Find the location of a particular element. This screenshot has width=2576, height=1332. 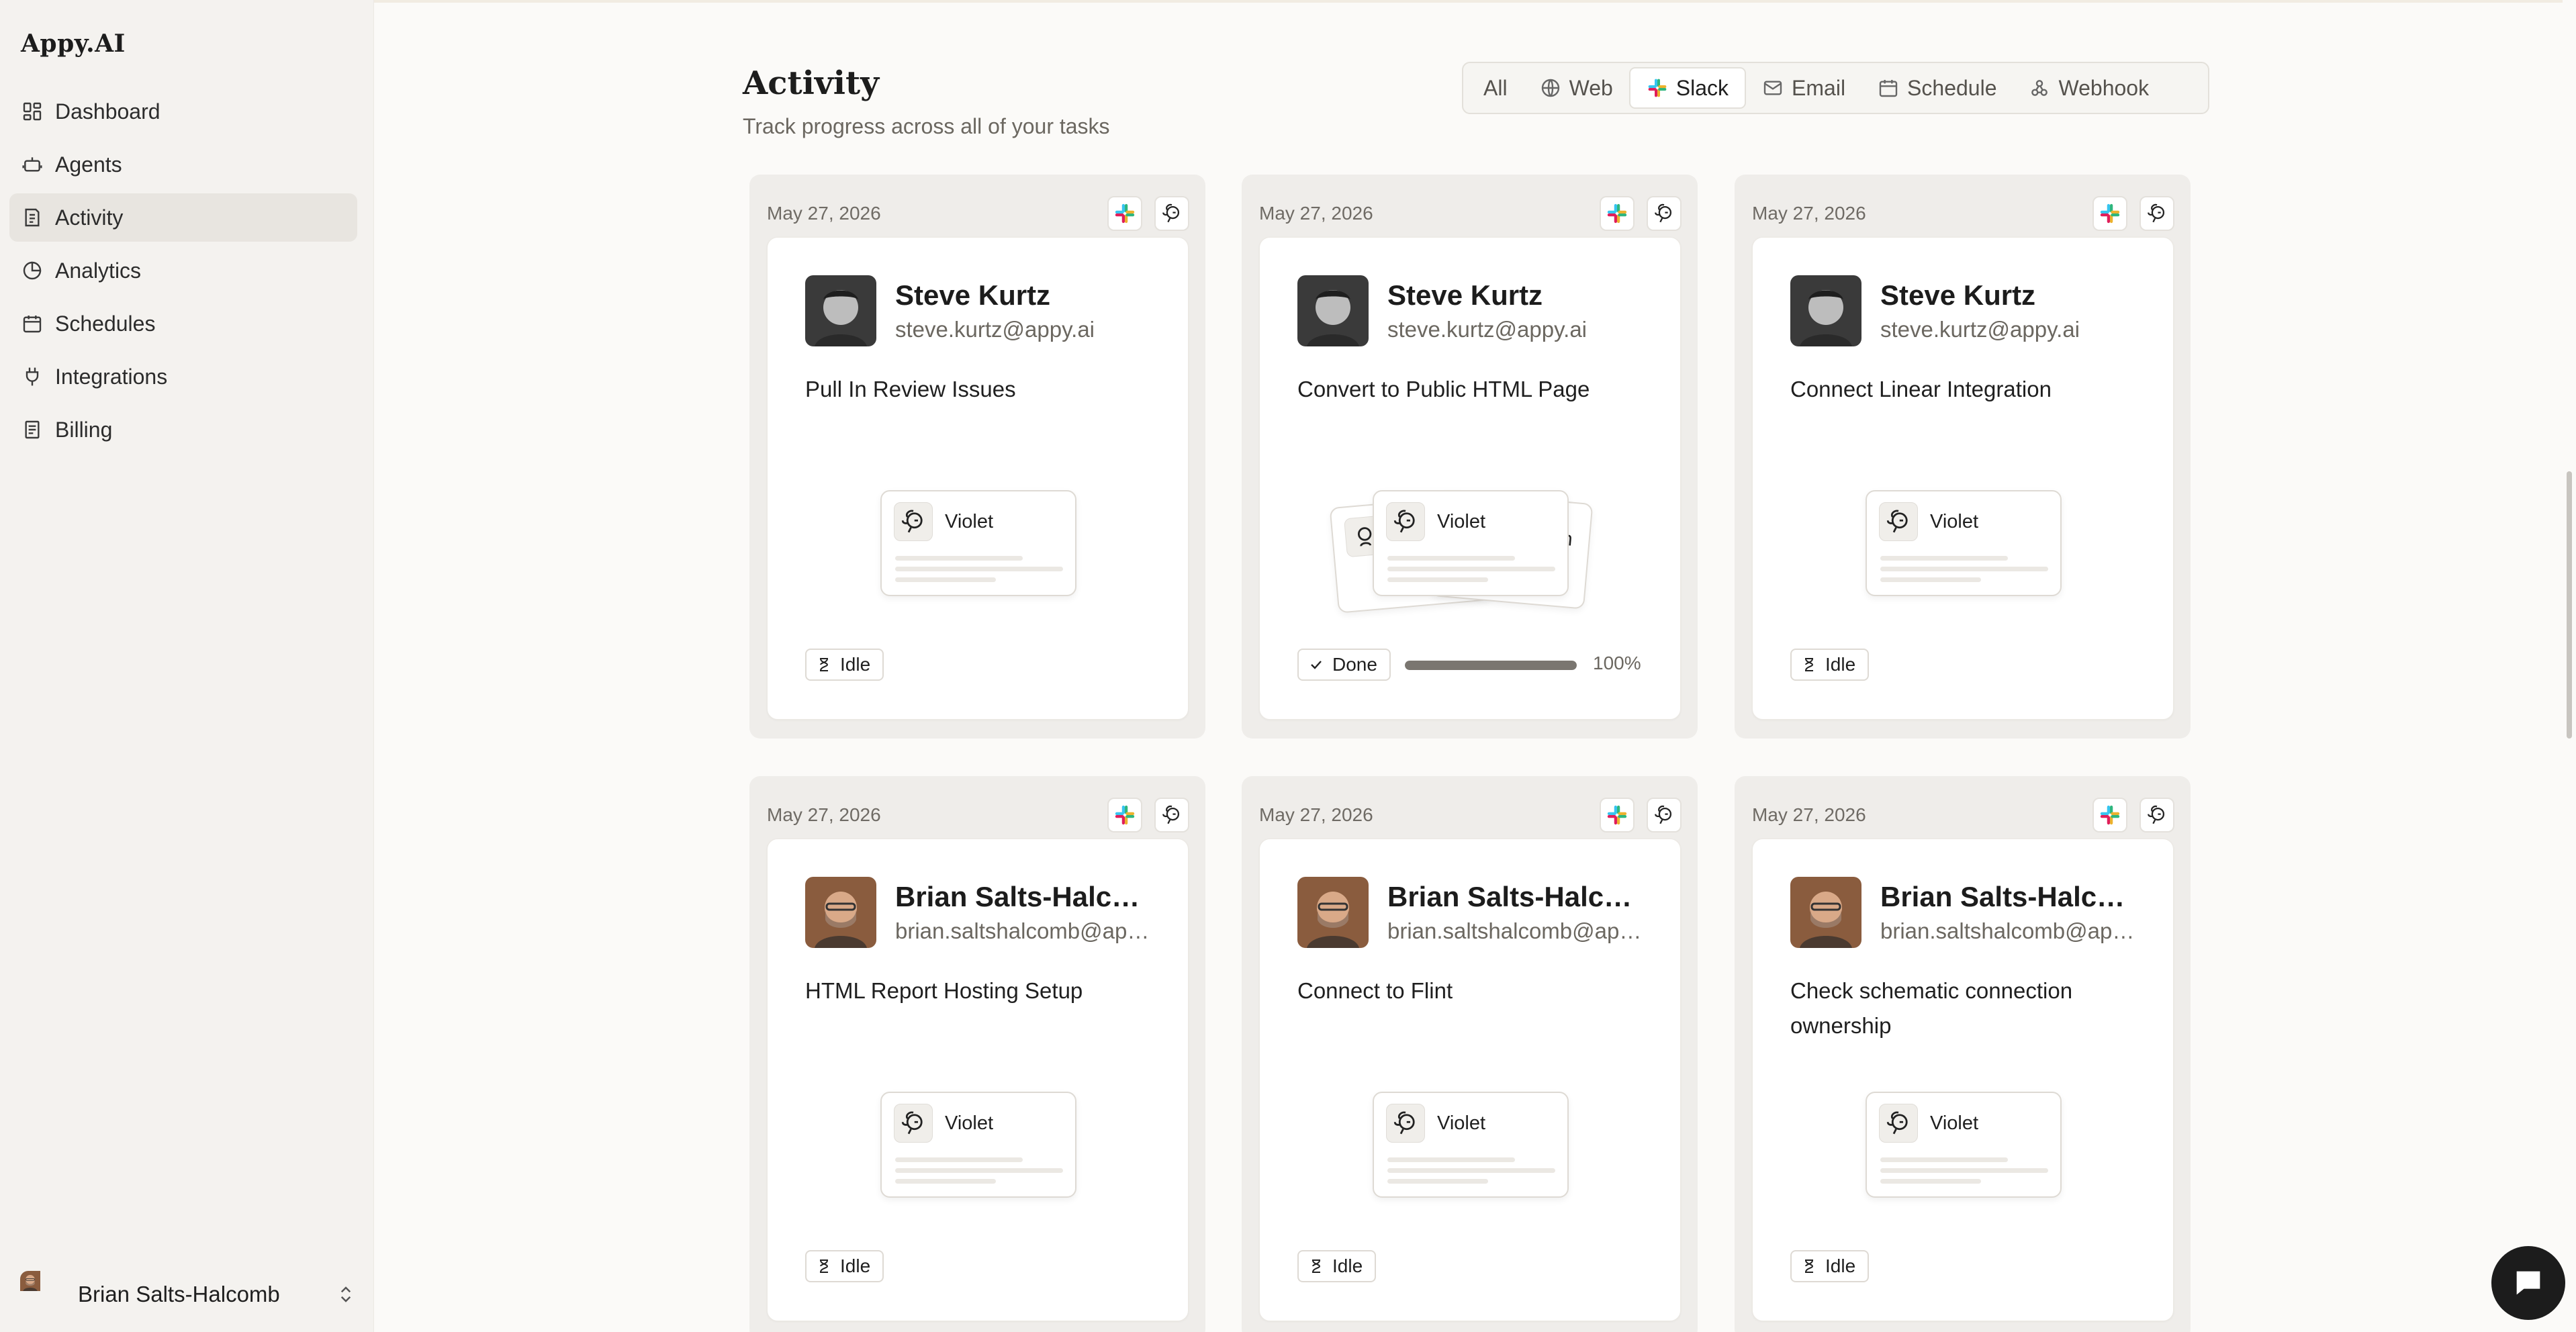

webhook-icon is located at coordinates (2039, 88).